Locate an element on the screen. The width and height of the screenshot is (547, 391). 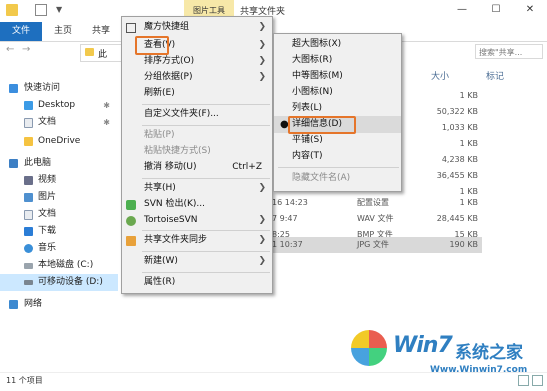
column-header-size: 大小 is located at coordinates (440, 77).